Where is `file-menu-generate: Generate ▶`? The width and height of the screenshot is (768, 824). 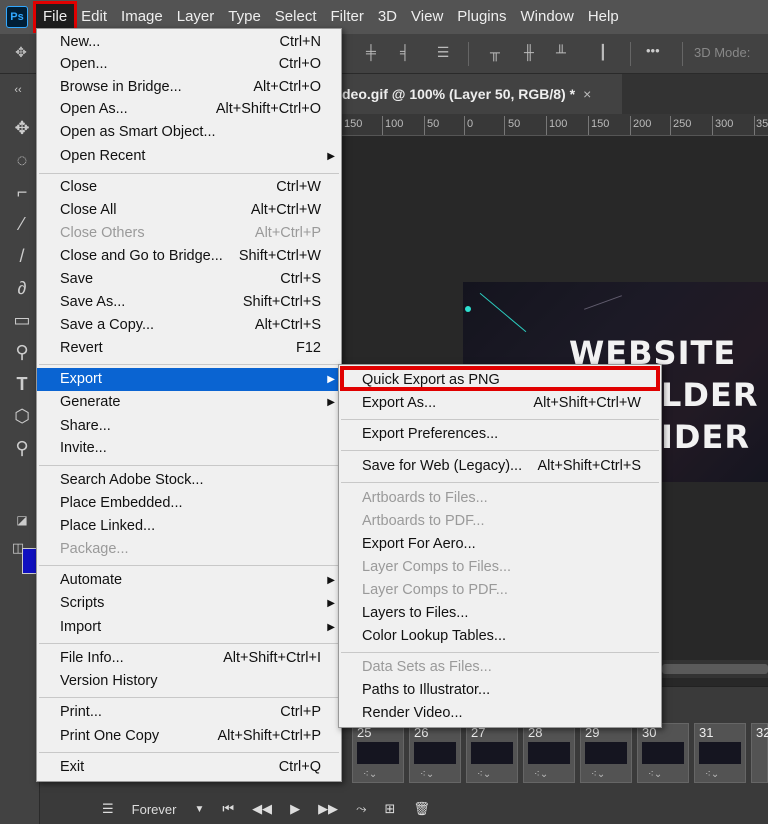
file-menu-generate: Generate ▶ is located at coordinates (189, 402).